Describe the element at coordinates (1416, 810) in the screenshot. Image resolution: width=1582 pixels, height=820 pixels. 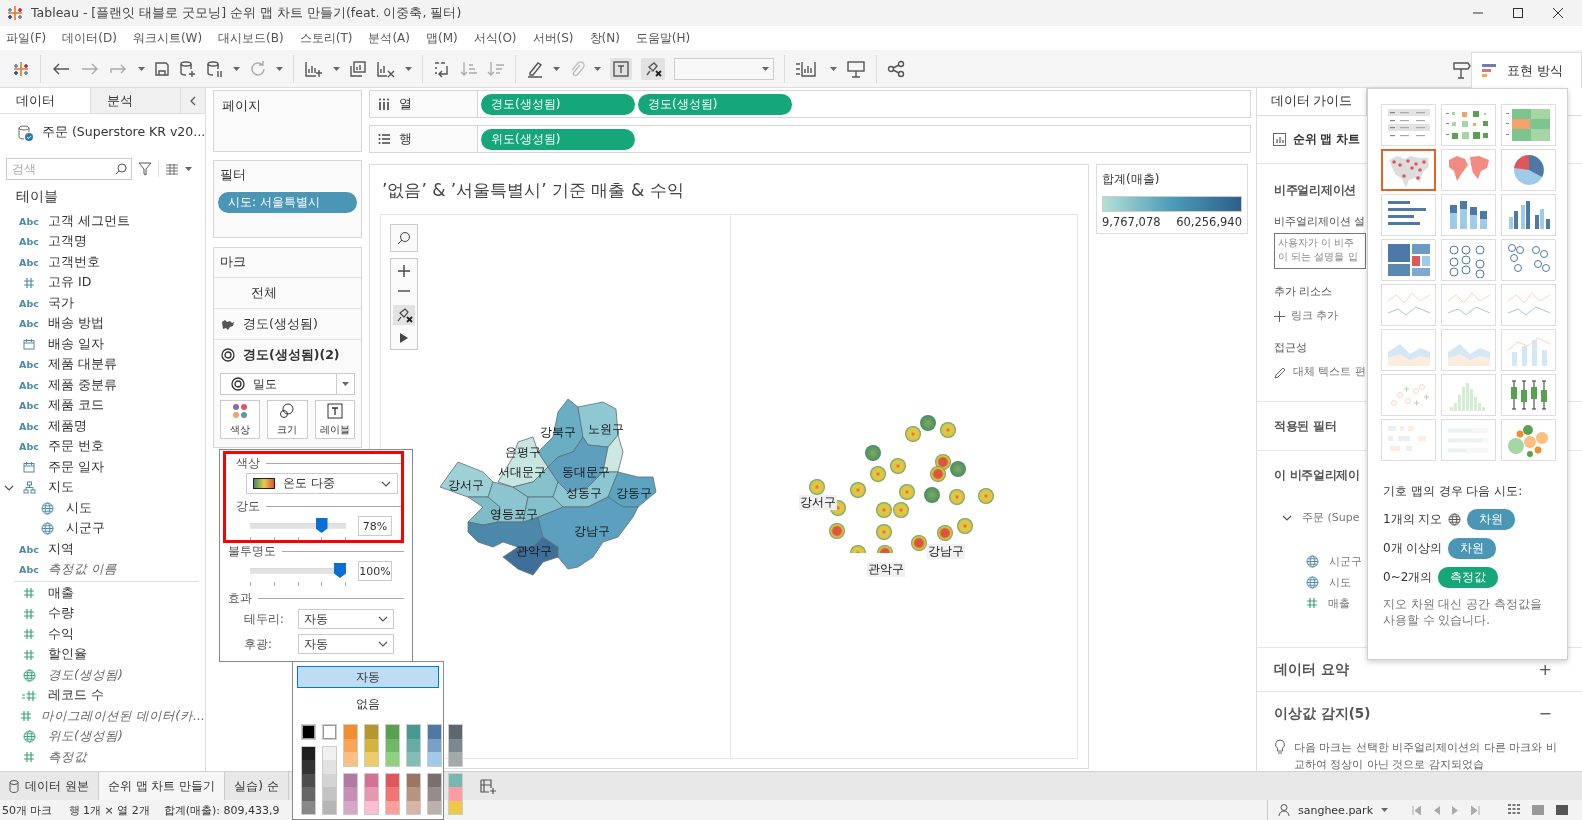
I see `first-page-icon` at that location.